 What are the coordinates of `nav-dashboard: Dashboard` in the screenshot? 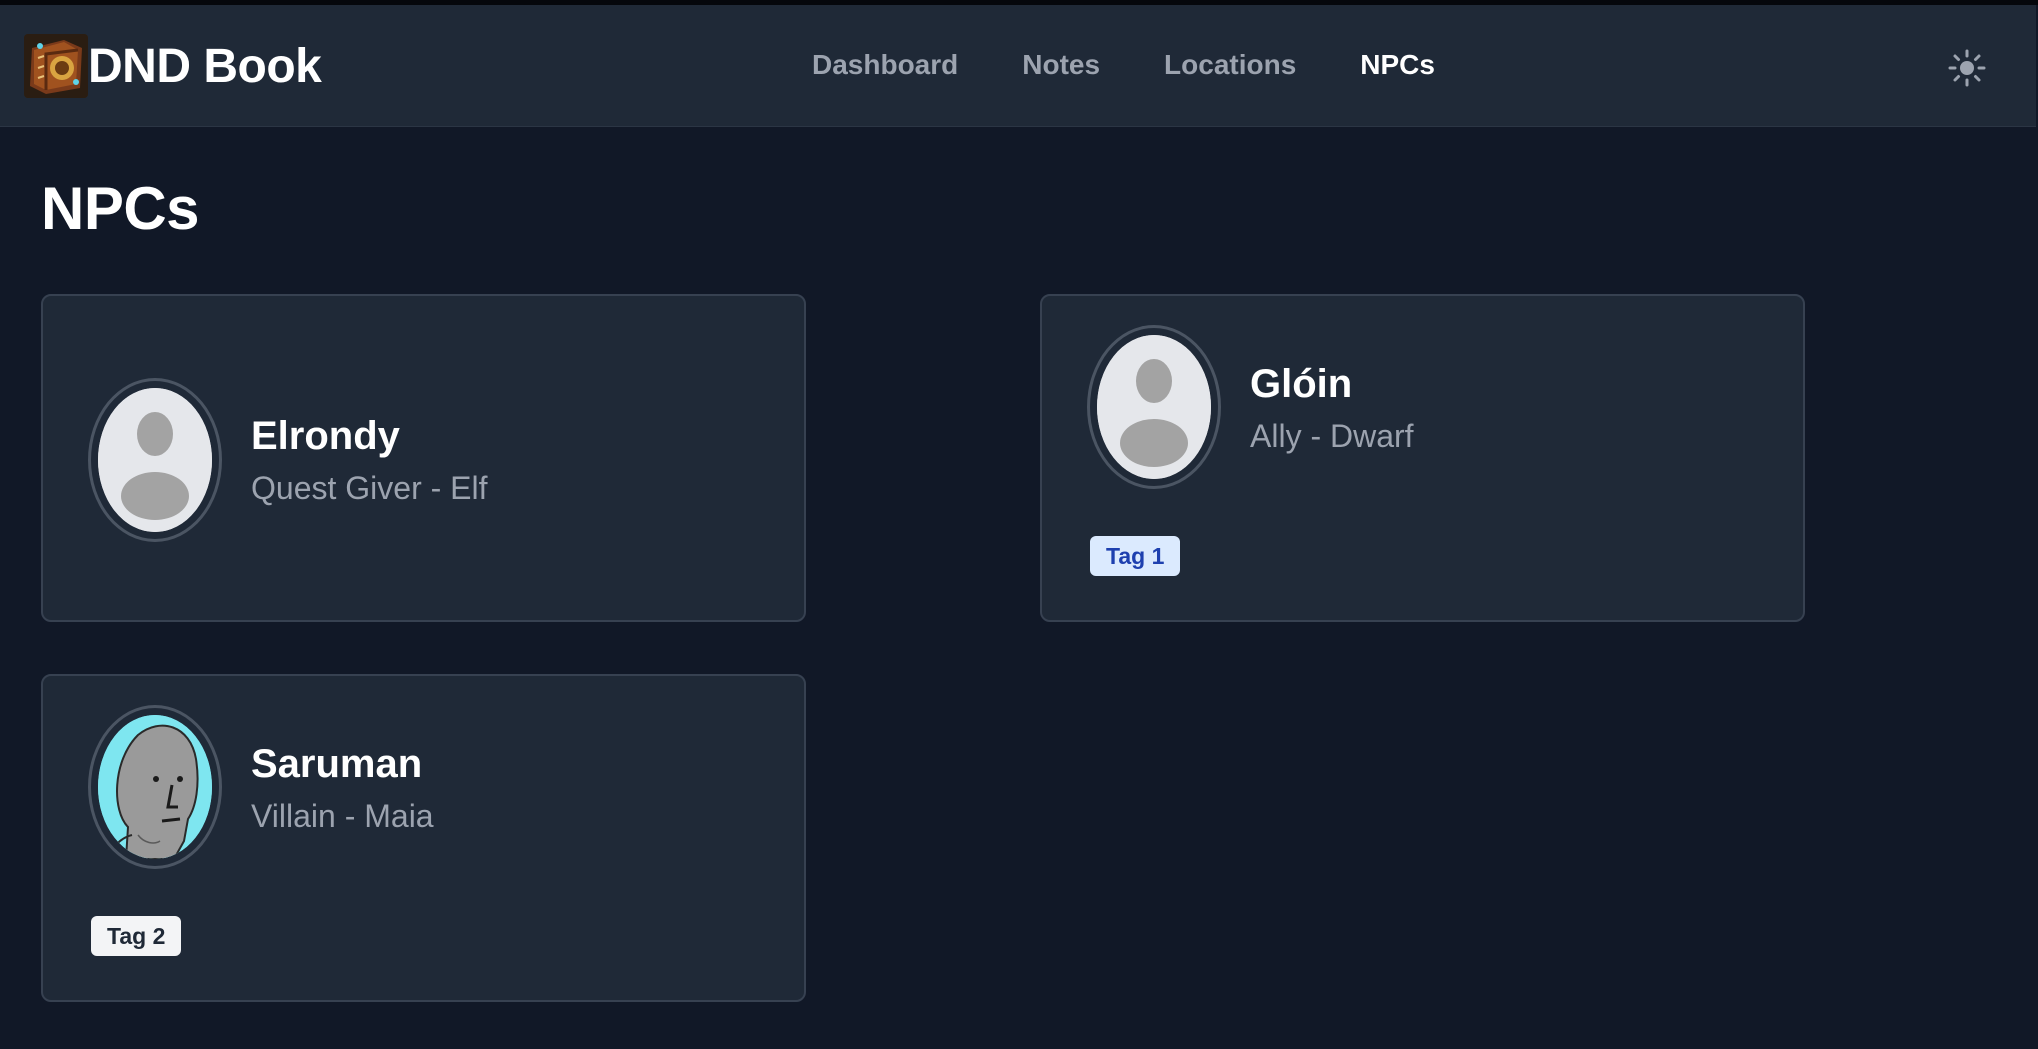 It's located at (885, 65).